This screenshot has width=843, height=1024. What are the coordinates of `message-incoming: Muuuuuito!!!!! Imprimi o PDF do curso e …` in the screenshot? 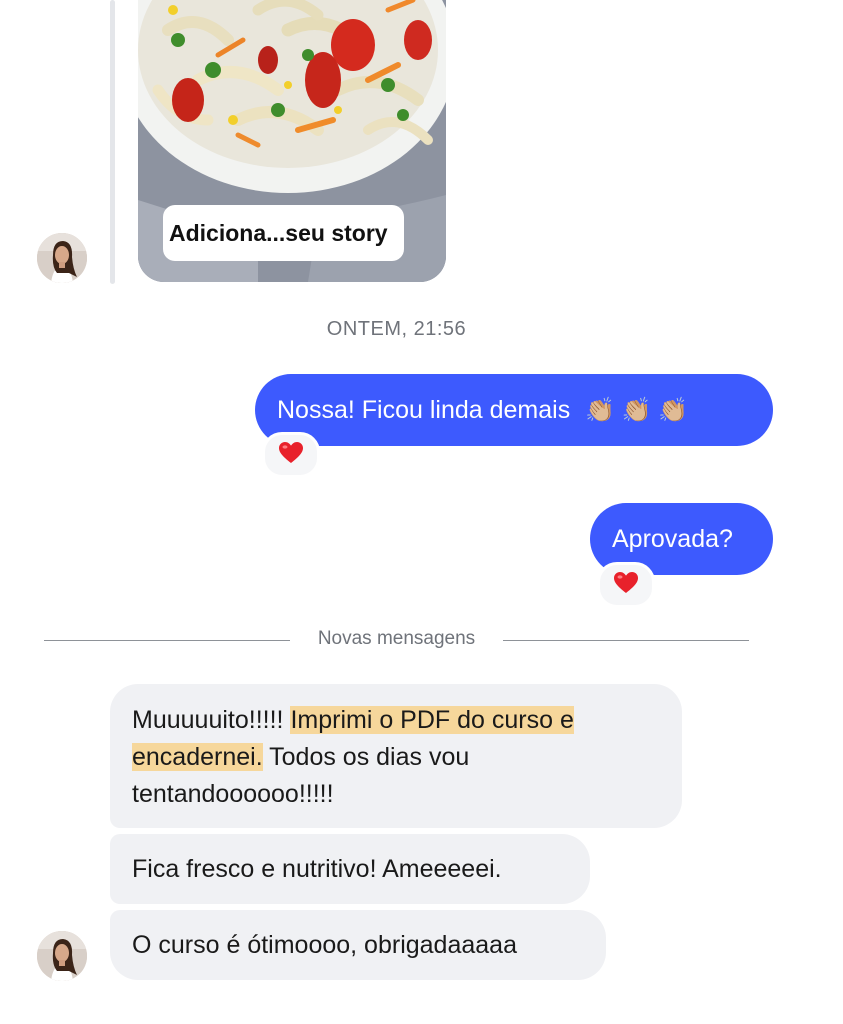 It's located at (396, 756).